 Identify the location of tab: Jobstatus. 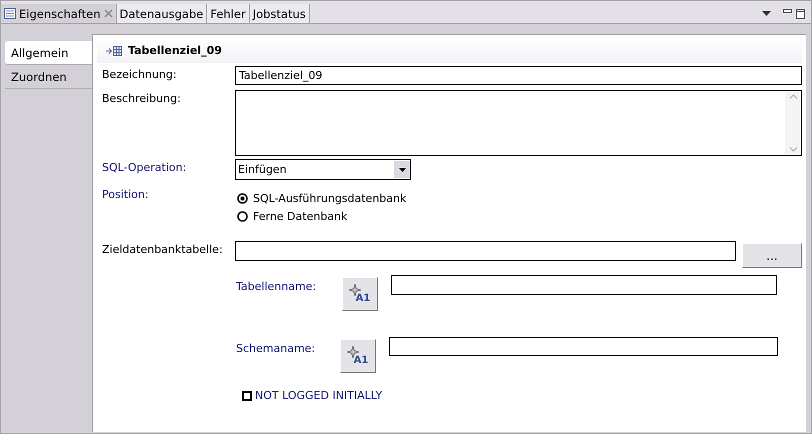
(280, 13).